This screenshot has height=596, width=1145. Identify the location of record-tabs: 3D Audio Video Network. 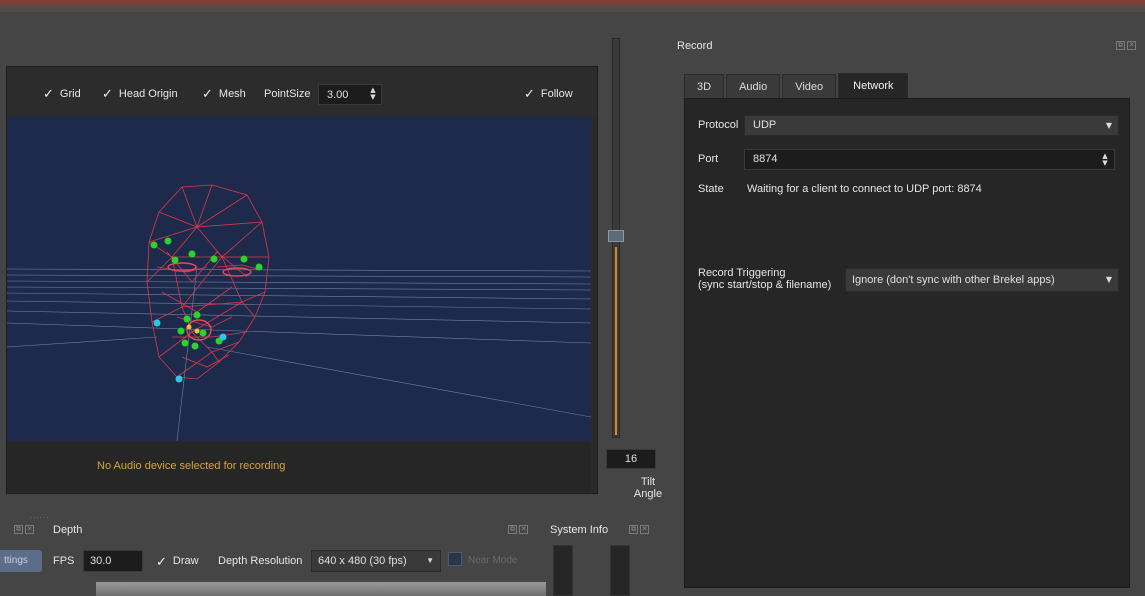
(797, 85).